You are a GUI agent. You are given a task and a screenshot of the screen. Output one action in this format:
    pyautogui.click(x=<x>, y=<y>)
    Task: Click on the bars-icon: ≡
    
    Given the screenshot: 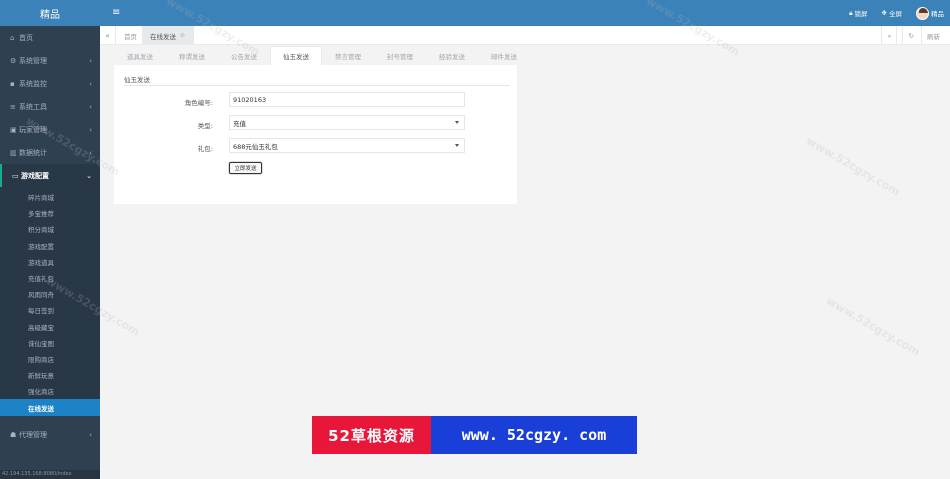 What is the action you would take?
    pyautogui.click(x=13, y=106)
    